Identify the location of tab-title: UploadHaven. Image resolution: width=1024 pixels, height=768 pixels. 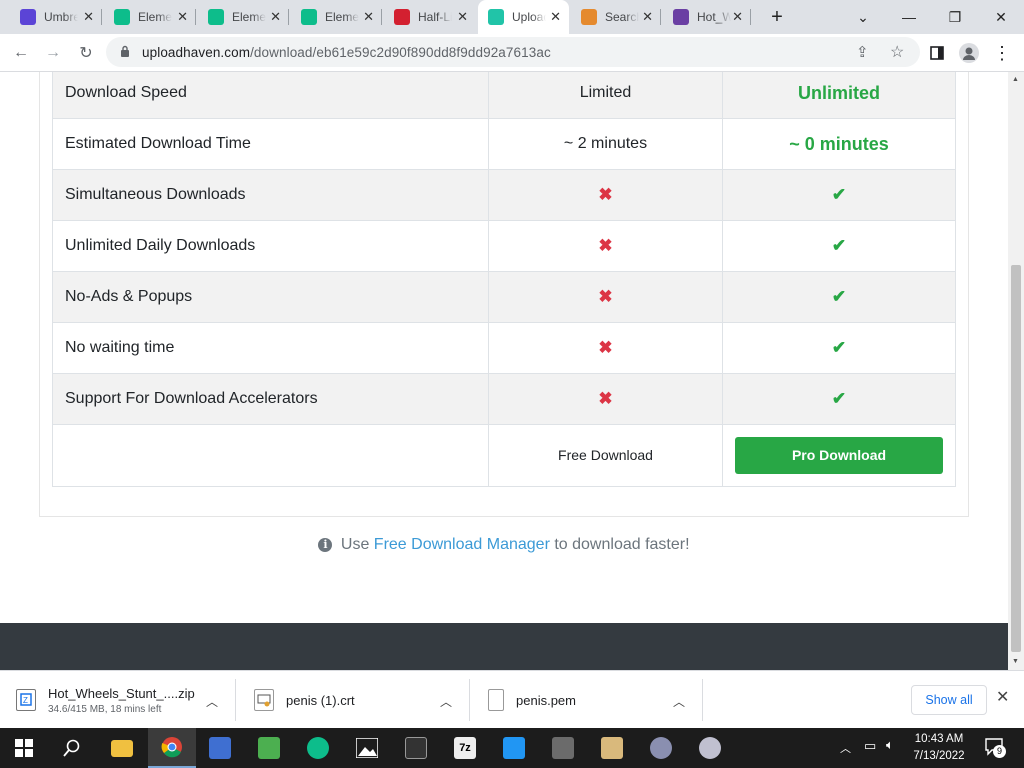
(529, 17).